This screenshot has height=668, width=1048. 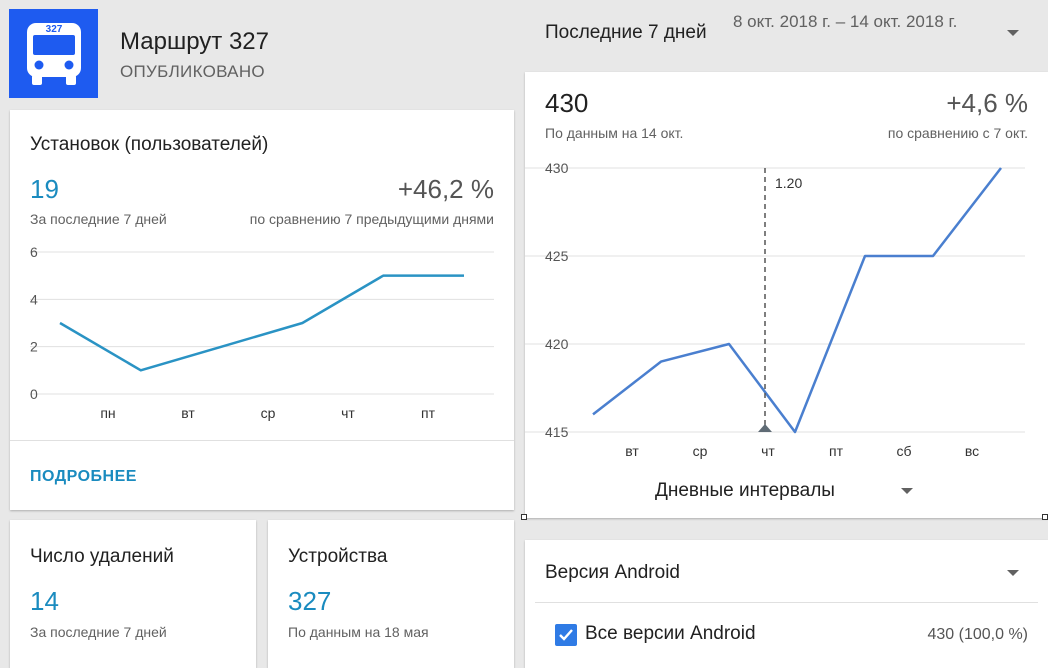 What do you see at coordinates (261, 323) in the screenshot?
I see `installs-line` at bounding box center [261, 323].